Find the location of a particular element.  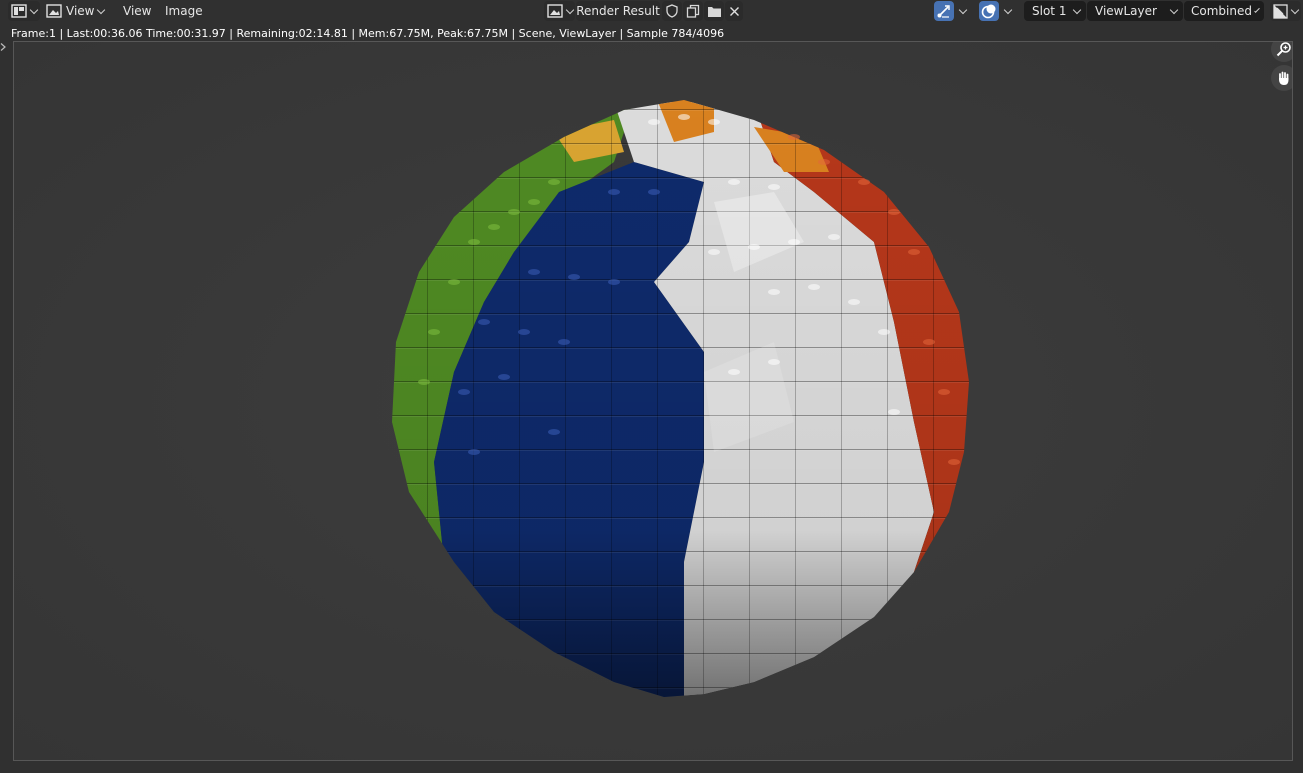

view-menu-label: View is located at coordinates (137, 11).